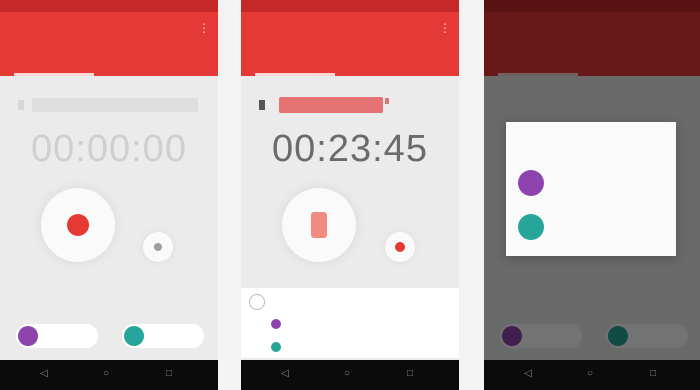 This screenshot has width=700, height=390. I want to click on record-icon, so click(78, 225).